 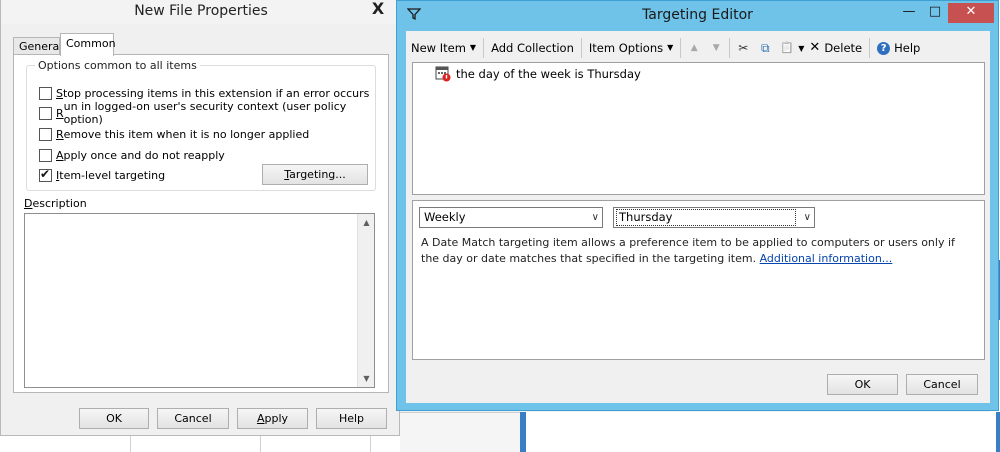 What do you see at coordinates (843, 48) in the screenshot?
I see `button-label: Delete` at bounding box center [843, 48].